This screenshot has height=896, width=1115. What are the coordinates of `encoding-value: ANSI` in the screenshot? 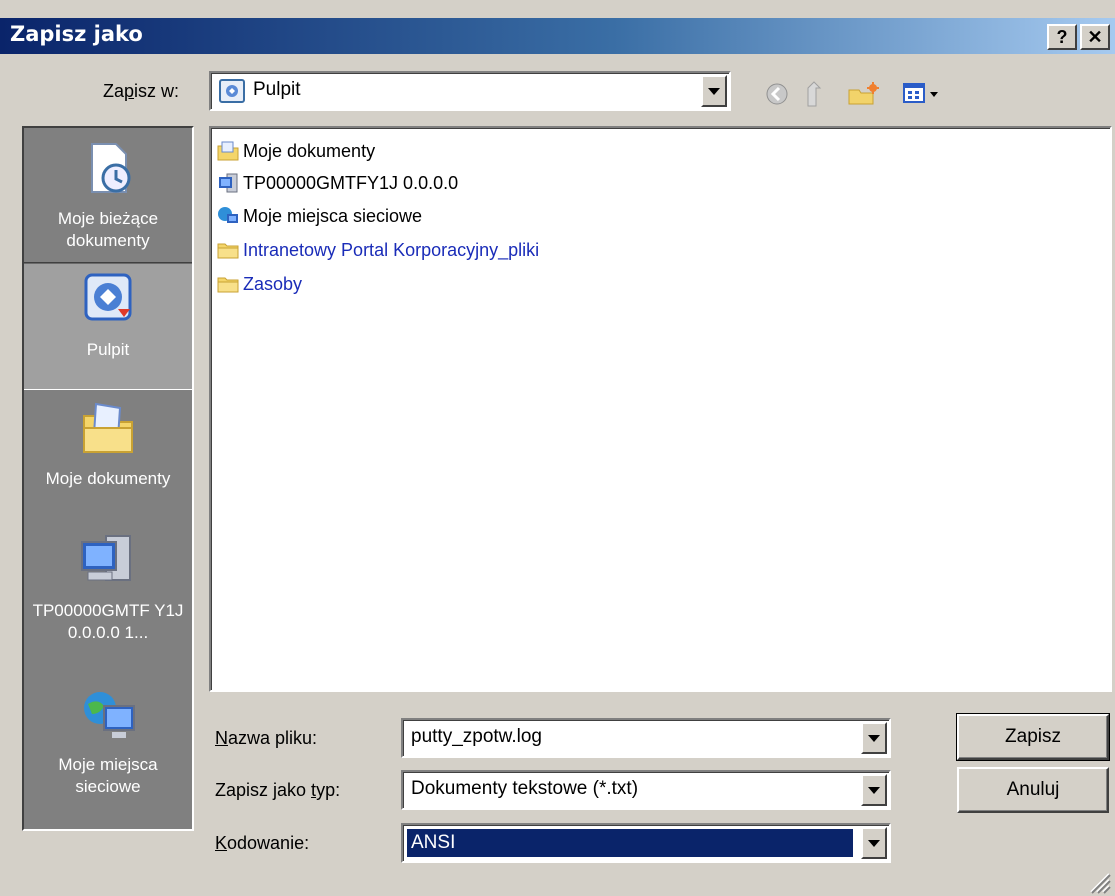 It's located at (630, 843).